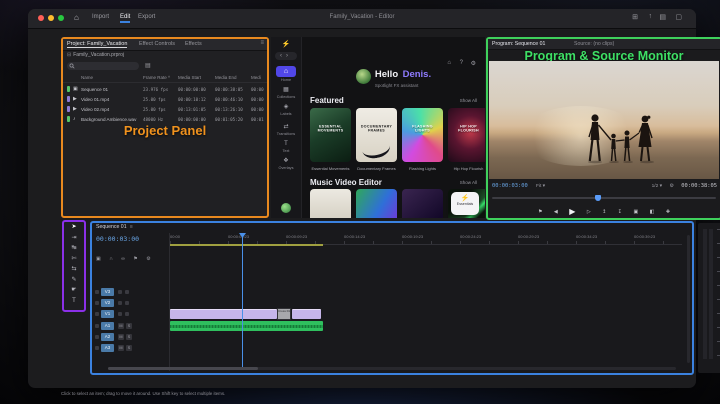 This screenshot has height=404, width=720. I want to click on step-forward-icon: ▷, so click(589, 212).